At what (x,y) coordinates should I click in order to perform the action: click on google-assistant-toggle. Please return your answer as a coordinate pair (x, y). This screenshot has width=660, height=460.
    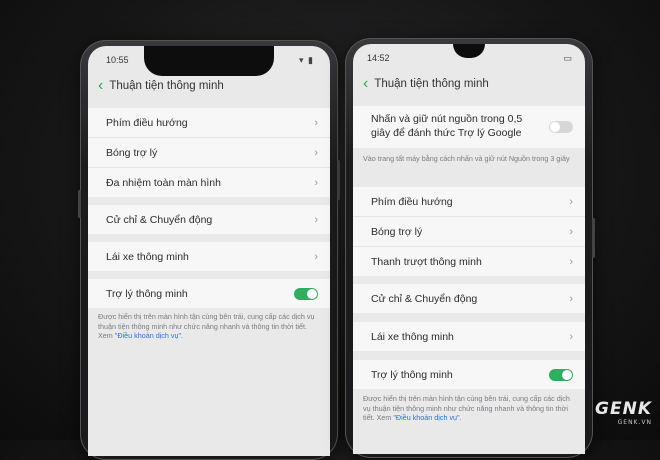
    Looking at the image, I should click on (561, 127).